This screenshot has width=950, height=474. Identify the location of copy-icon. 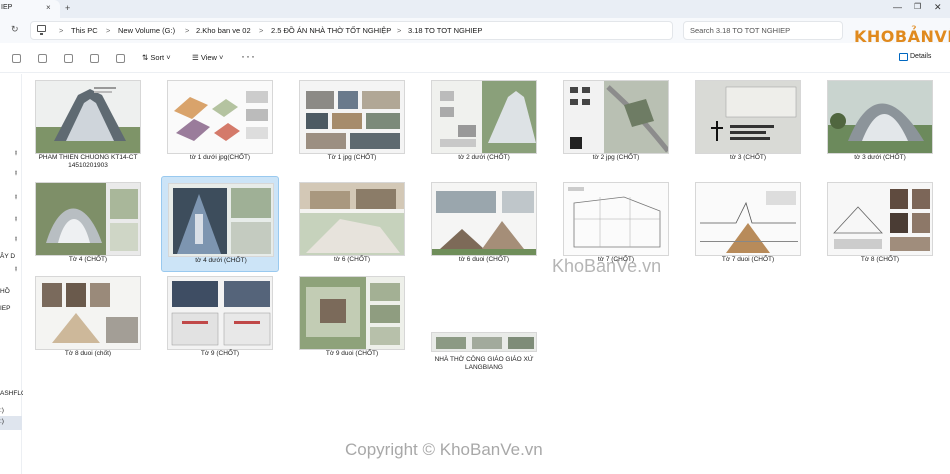
(42, 58).